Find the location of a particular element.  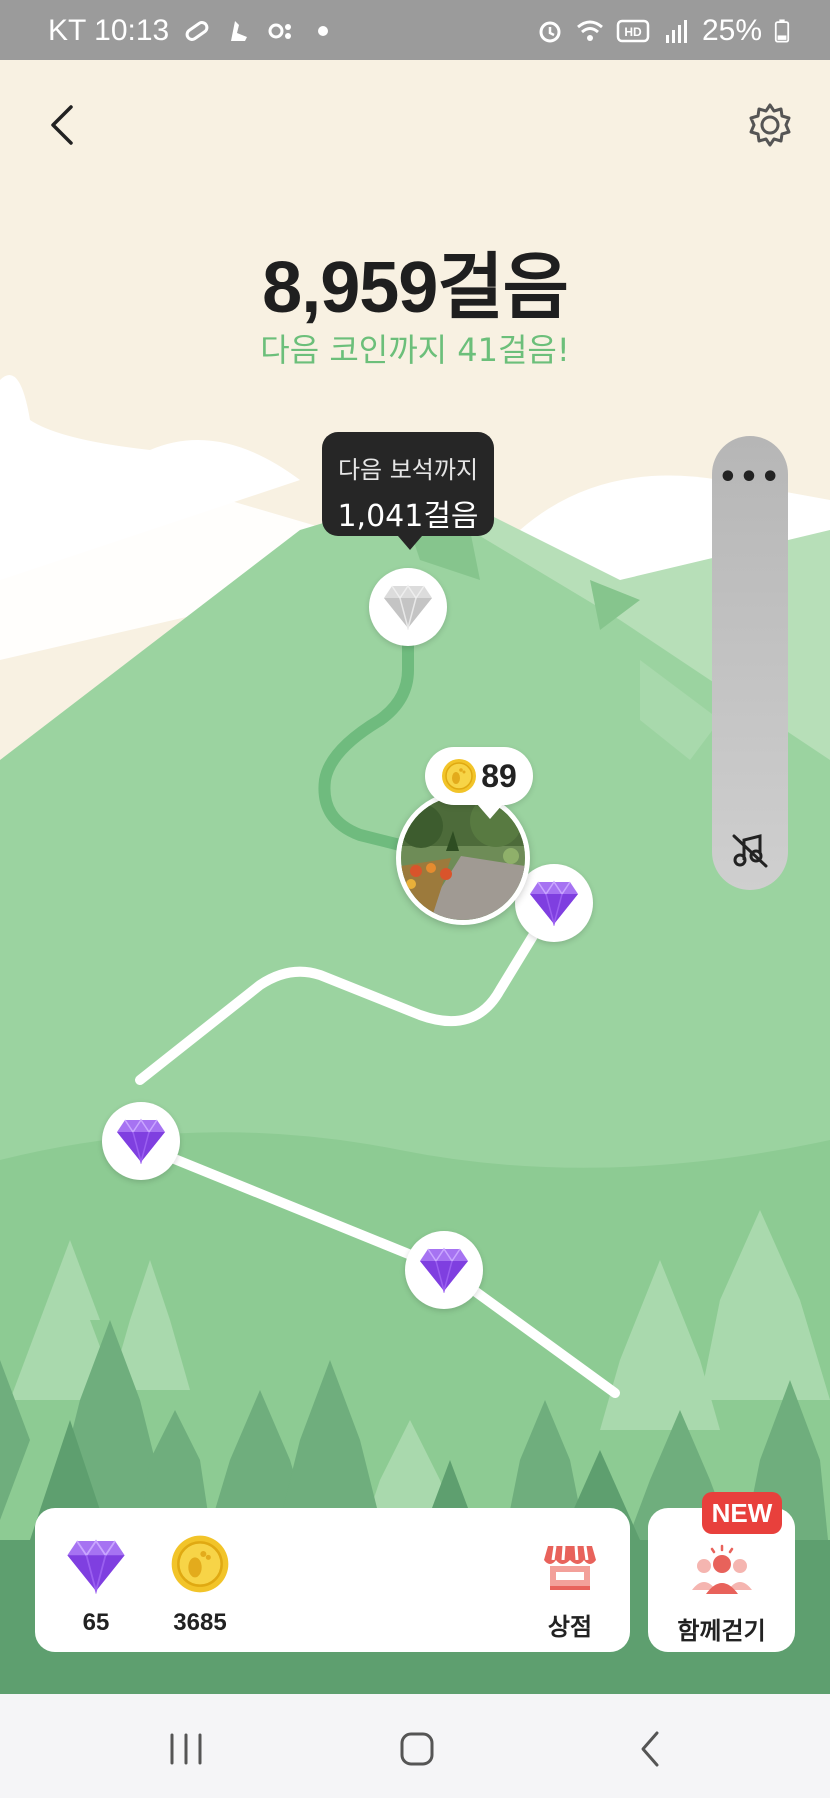

svg-text: HD is located at coordinates (633, 32).